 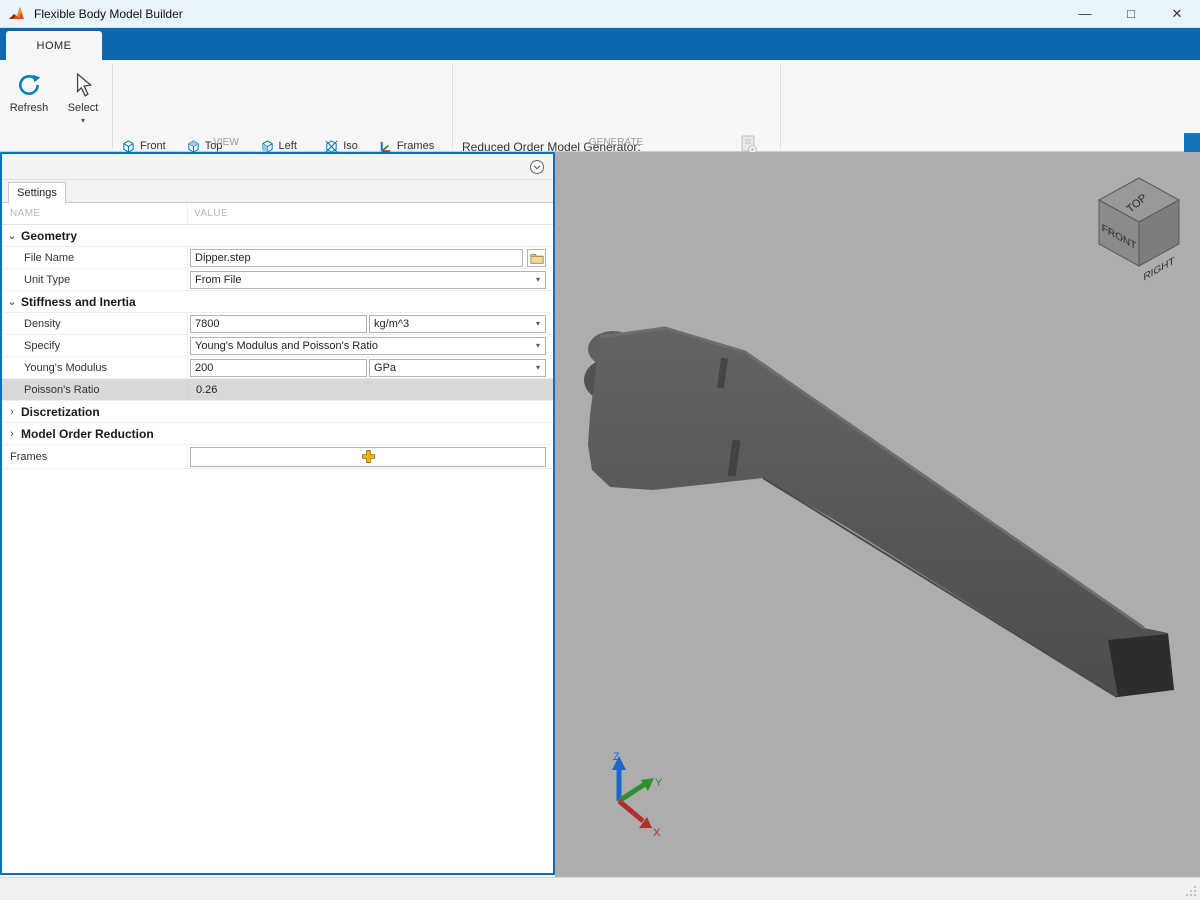 I want to click on row-frames: Frames, so click(x=277, y=457).